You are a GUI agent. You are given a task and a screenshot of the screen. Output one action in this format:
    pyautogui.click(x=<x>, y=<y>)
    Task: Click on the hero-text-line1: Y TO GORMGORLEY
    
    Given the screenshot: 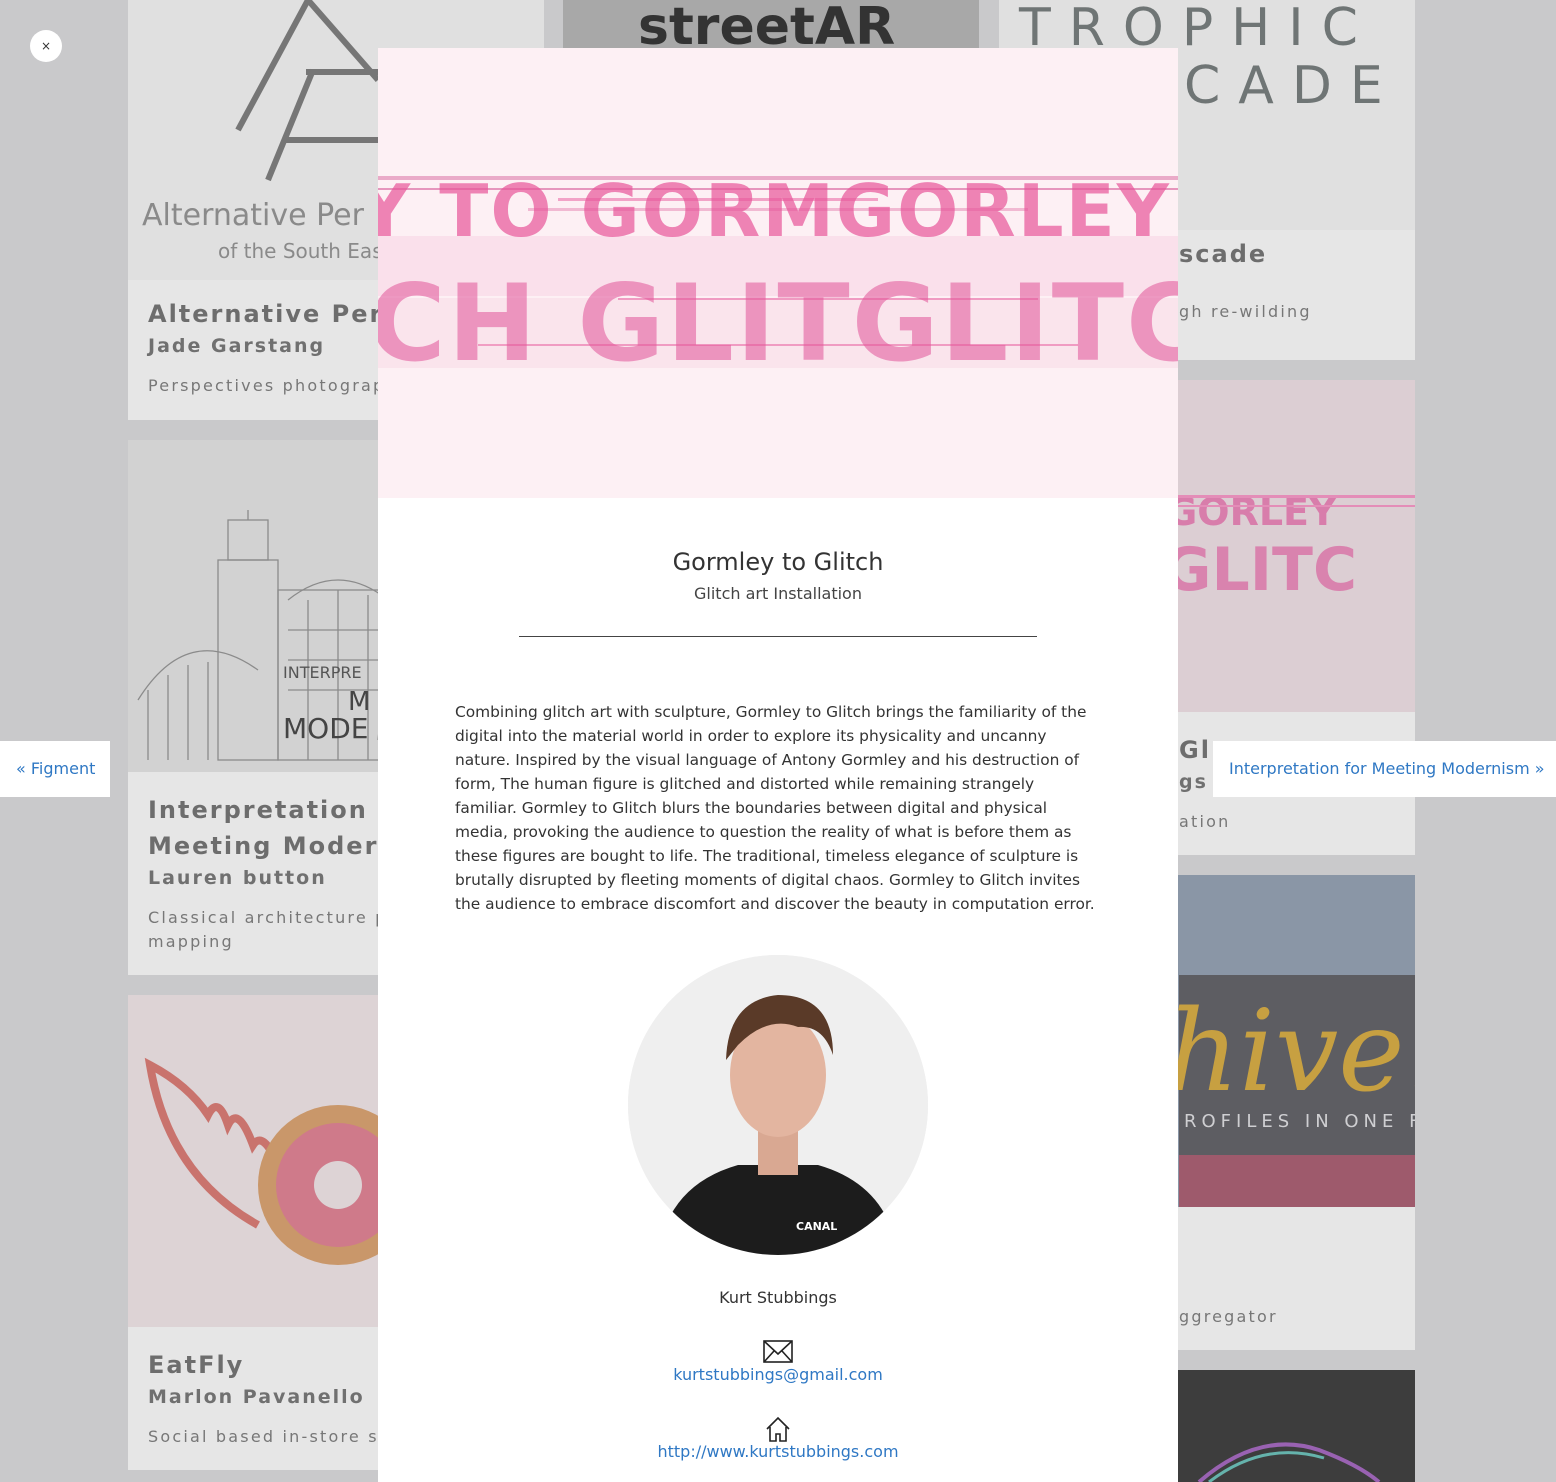 What is the action you would take?
    pyautogui.click(x=774, y=211)
    